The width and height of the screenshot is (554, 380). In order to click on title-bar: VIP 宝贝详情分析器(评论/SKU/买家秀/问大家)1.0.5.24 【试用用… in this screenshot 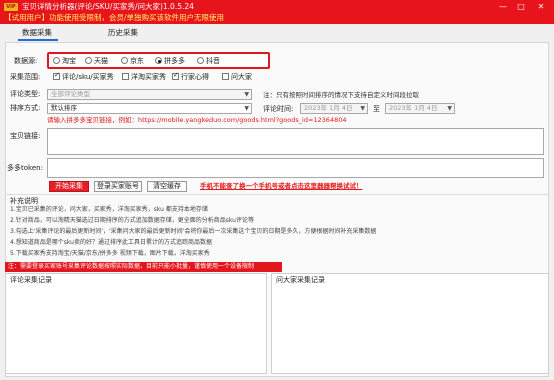, I will do `click(277, 12)`.